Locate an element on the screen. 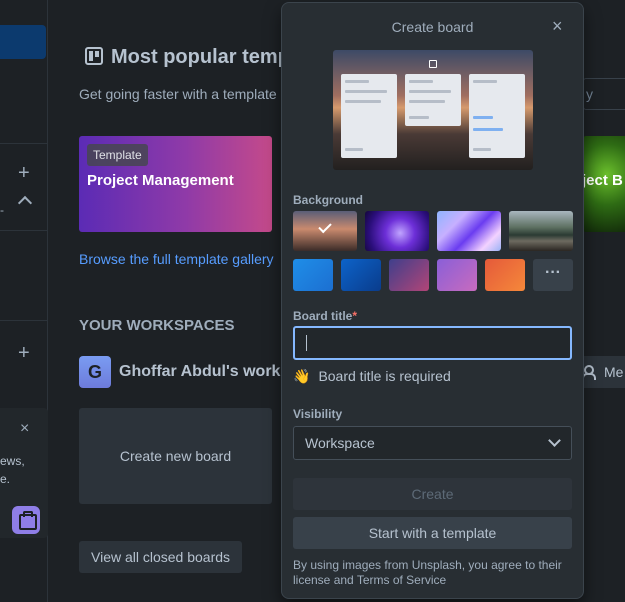 Image resolution: width=625 pixels, height=602 pixels. promo-text-line-2: e. is located at coordinates (5, 479).